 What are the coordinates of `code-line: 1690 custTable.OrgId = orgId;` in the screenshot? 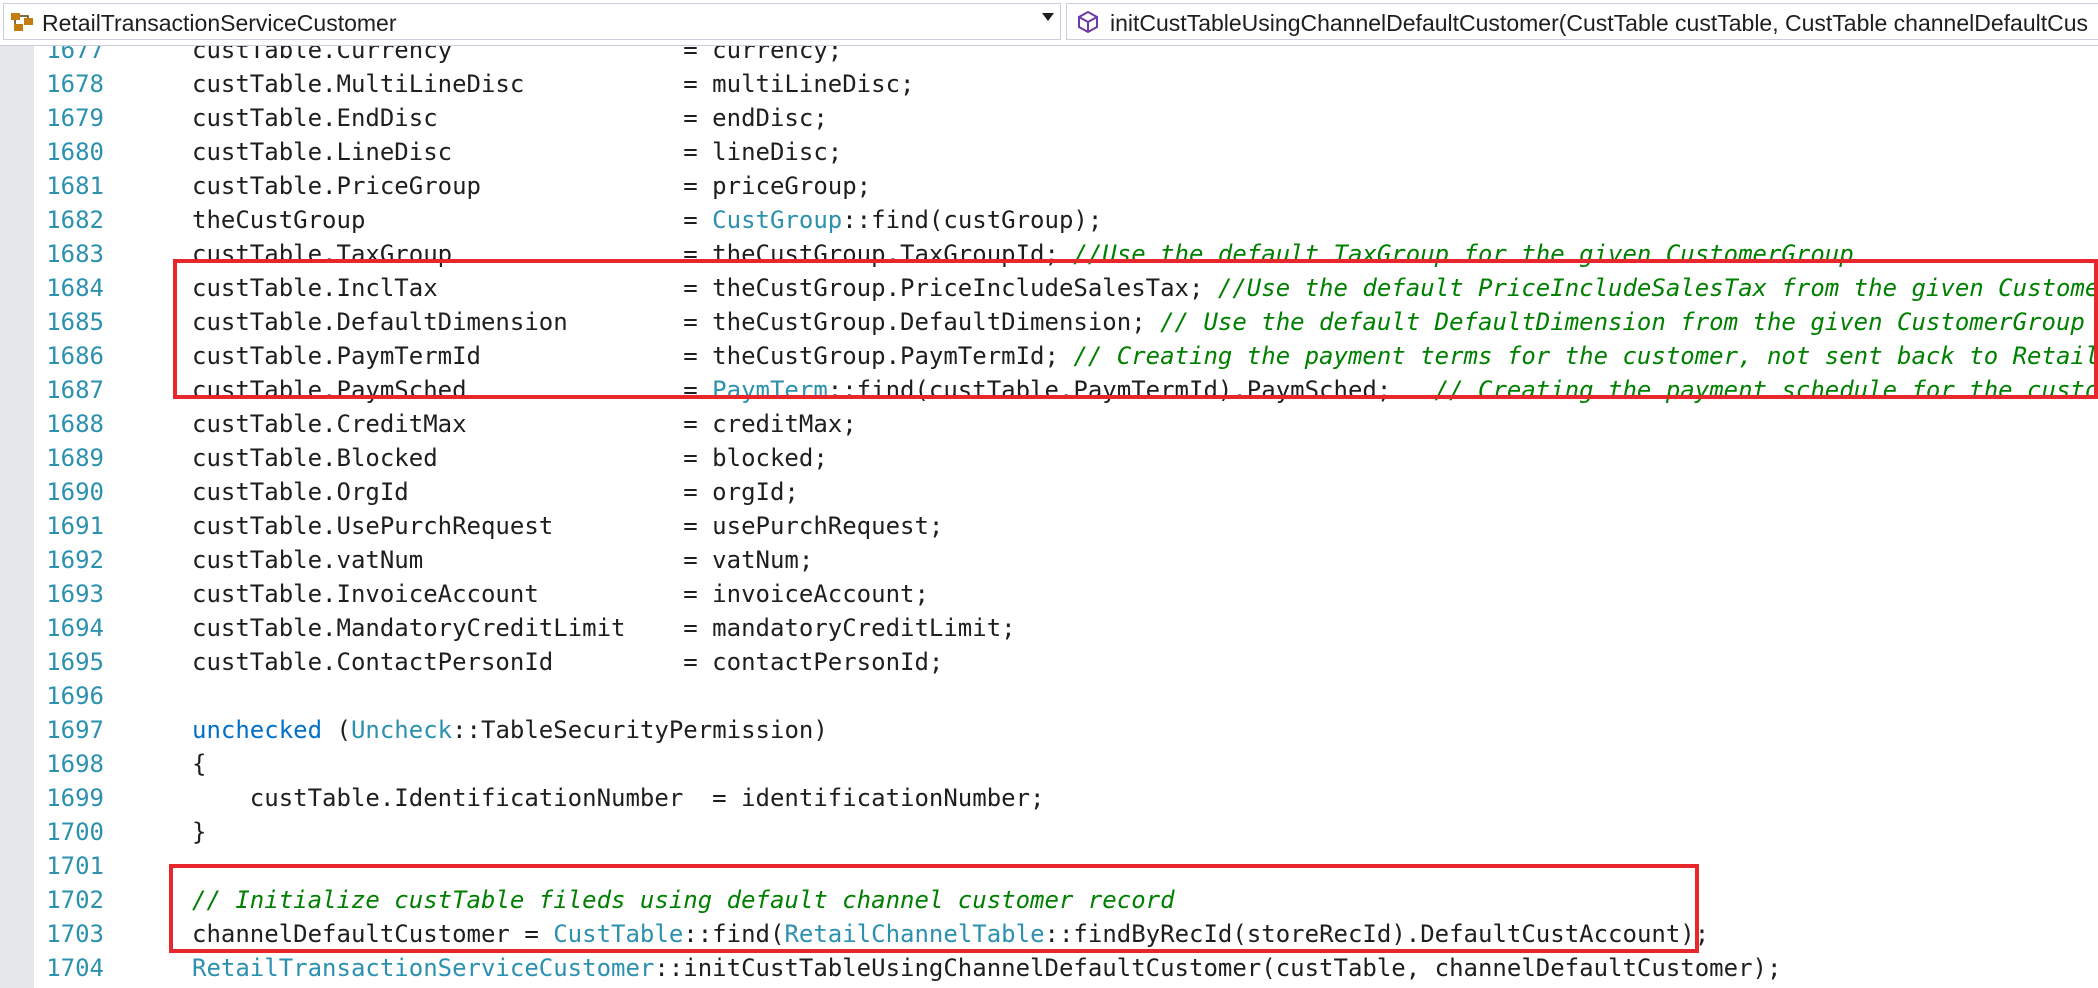 It's located at (1066, 492).